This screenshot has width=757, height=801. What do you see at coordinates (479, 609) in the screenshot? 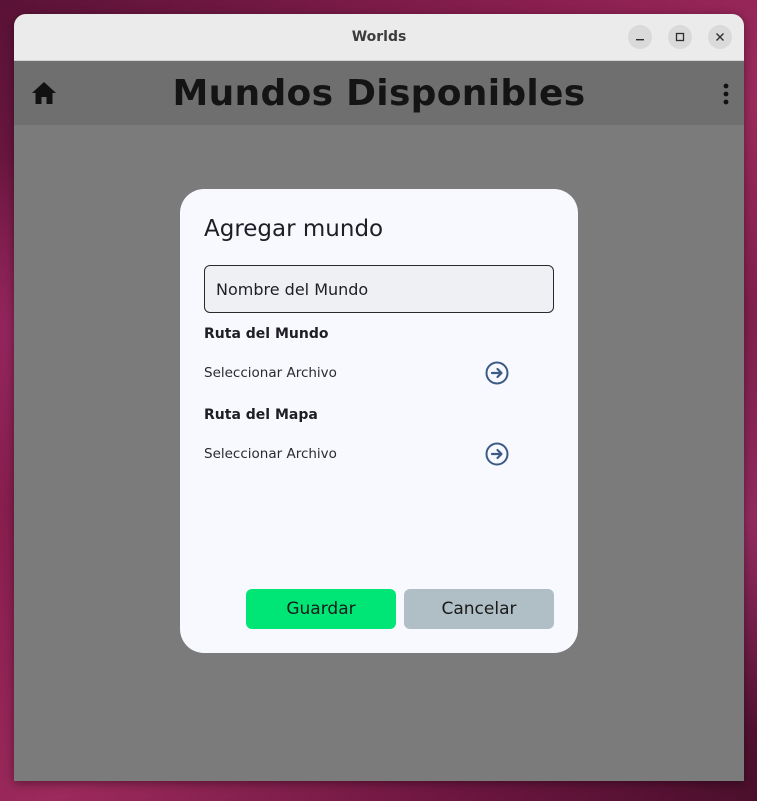
I see `cancel-button: Cancelar` at bounding box center [479, 609].